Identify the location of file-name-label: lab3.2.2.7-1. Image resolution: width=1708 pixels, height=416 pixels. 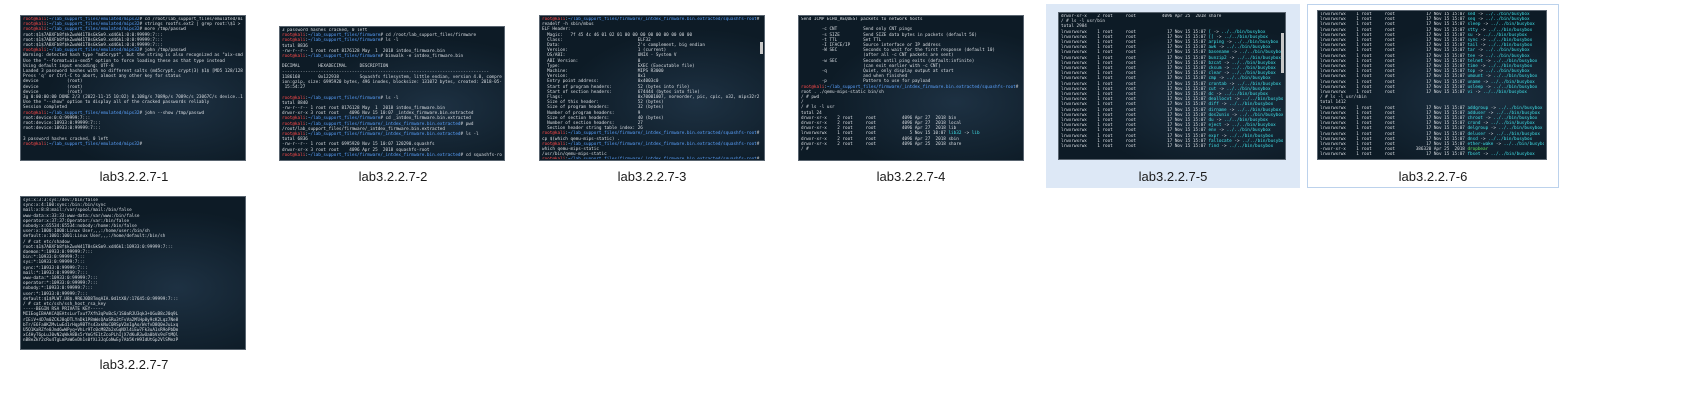
(134, 176).